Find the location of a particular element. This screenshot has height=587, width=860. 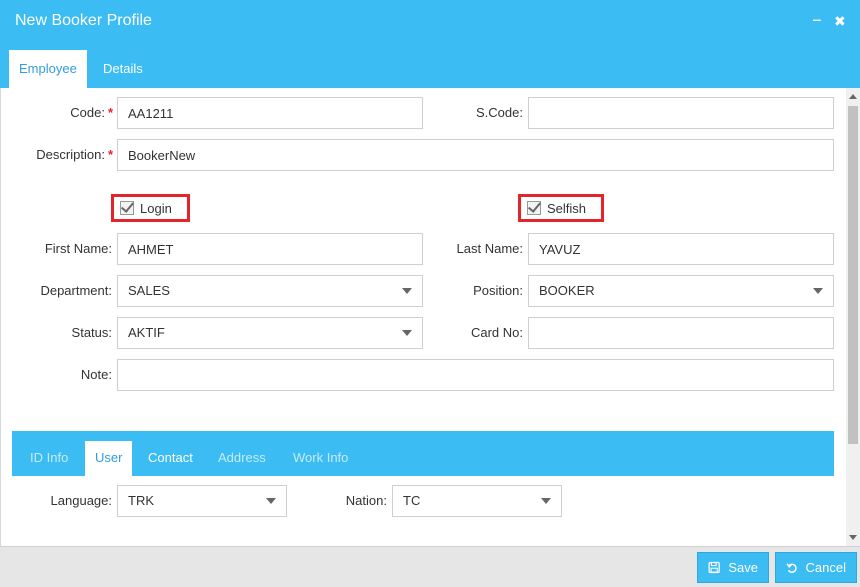

login-checkbox: Login is located at coordinates (150, 208).